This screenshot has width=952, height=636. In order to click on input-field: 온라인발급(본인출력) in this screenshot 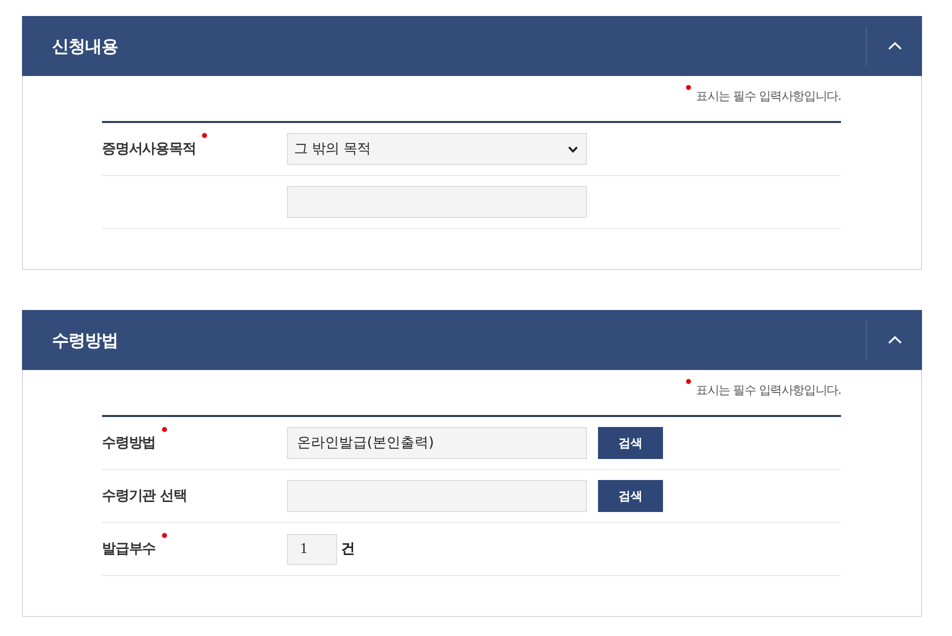, I will do `click(437, 443)`.